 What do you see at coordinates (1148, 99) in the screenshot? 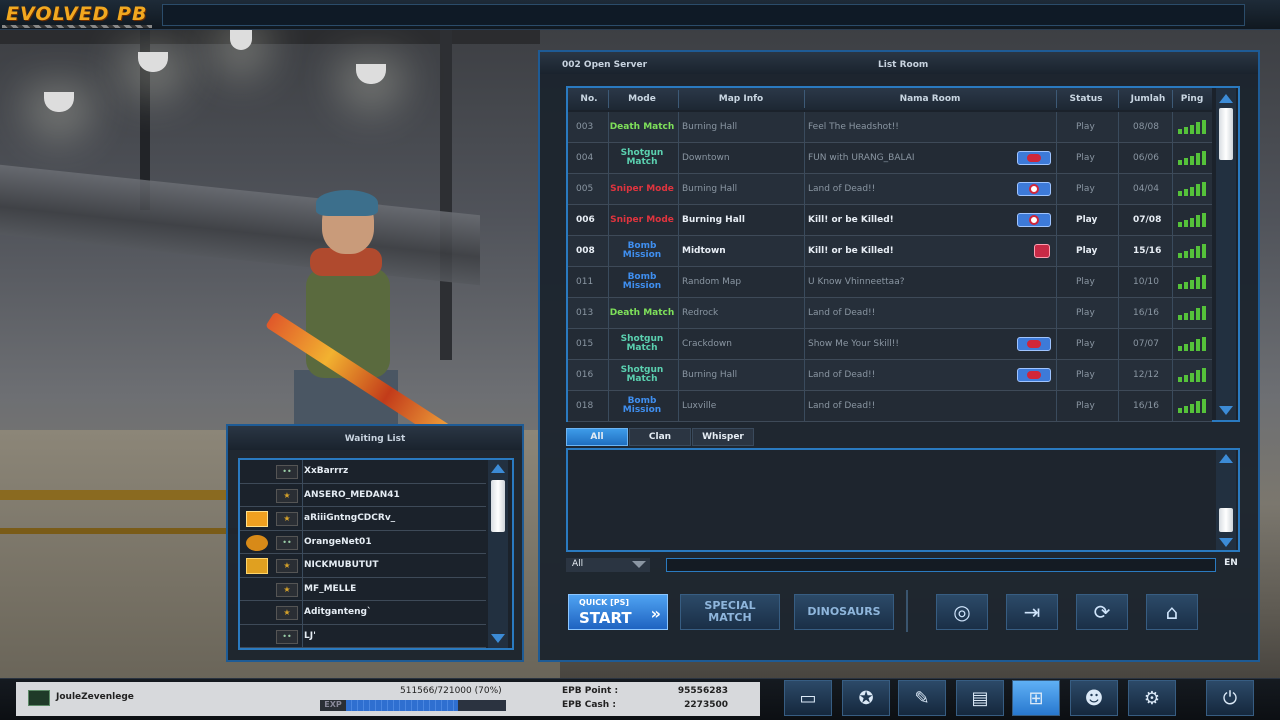
I see `col-jumlah: Jumlah` at bounding box center [1148, 99].